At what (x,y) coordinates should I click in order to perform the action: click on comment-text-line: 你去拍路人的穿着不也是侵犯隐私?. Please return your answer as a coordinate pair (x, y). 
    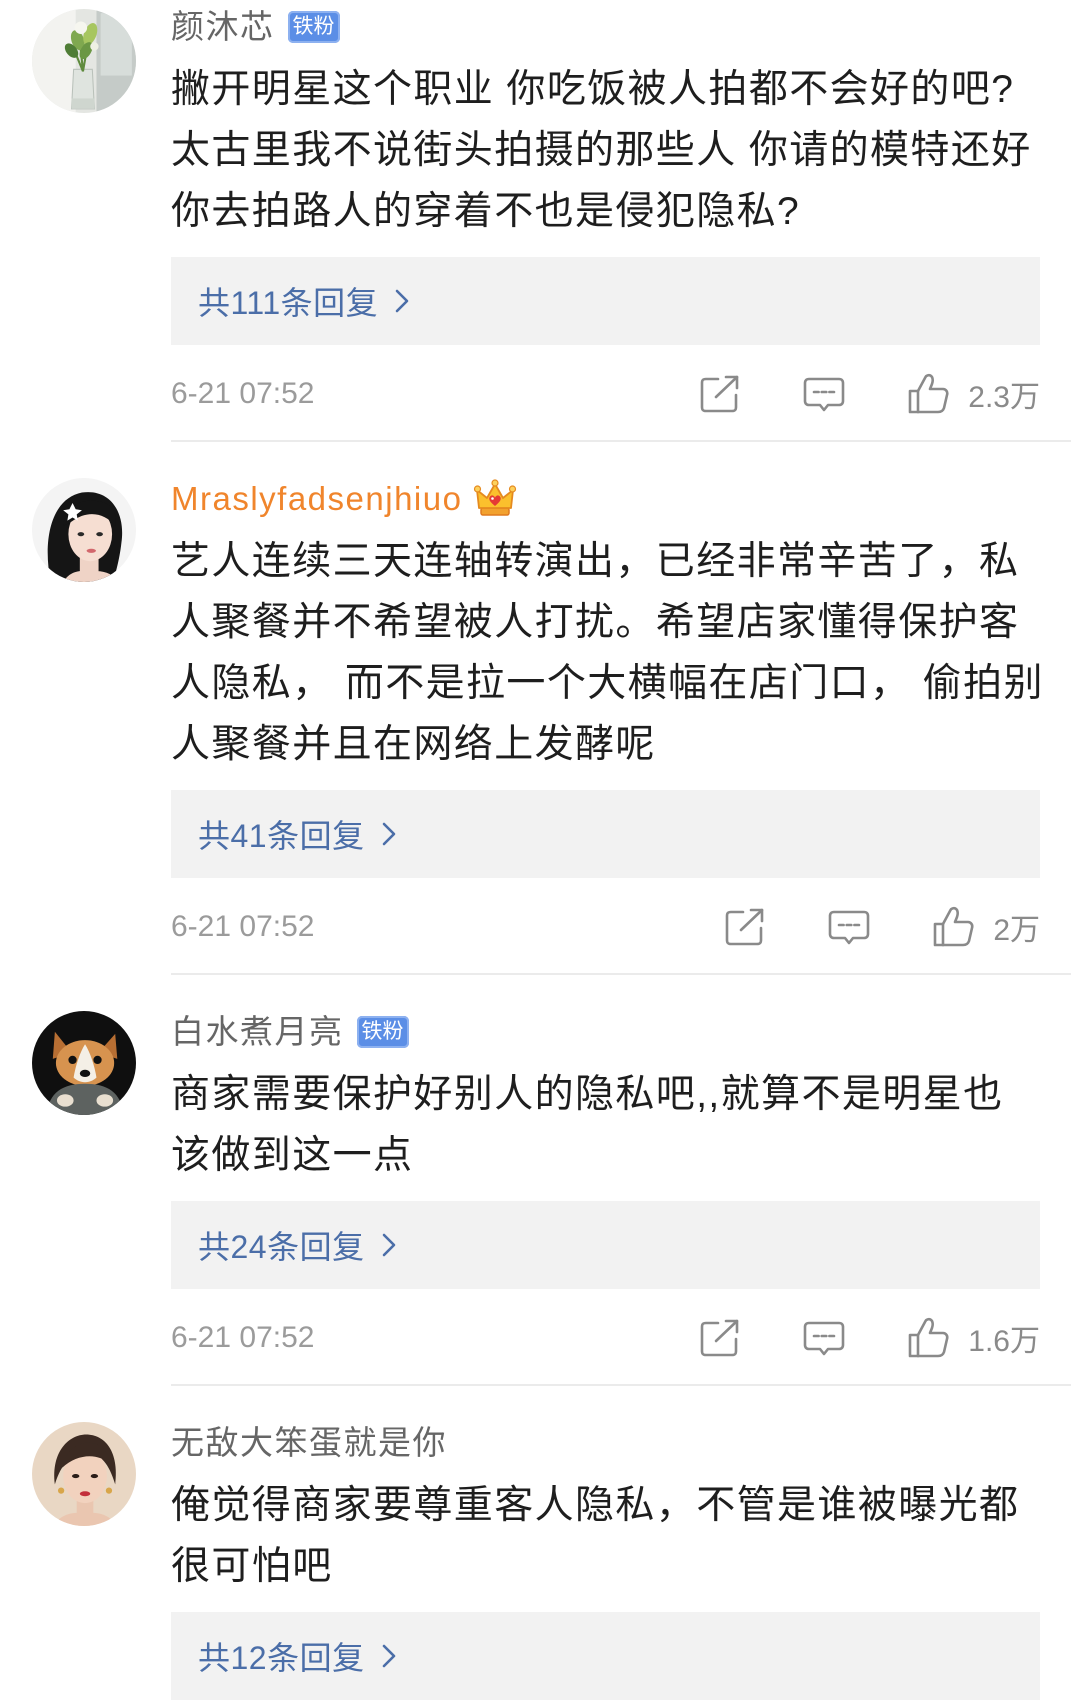
    Looking at the image, I should click on (486, 211).